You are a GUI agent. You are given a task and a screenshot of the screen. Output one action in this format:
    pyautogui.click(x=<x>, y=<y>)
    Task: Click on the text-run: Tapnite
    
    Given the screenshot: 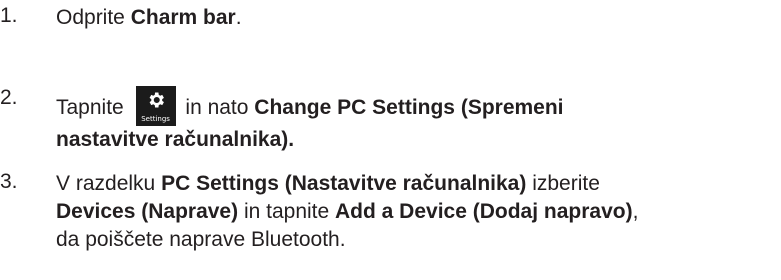 What is the action you would take?
    pyautogui.click(x=93, y=107)
    